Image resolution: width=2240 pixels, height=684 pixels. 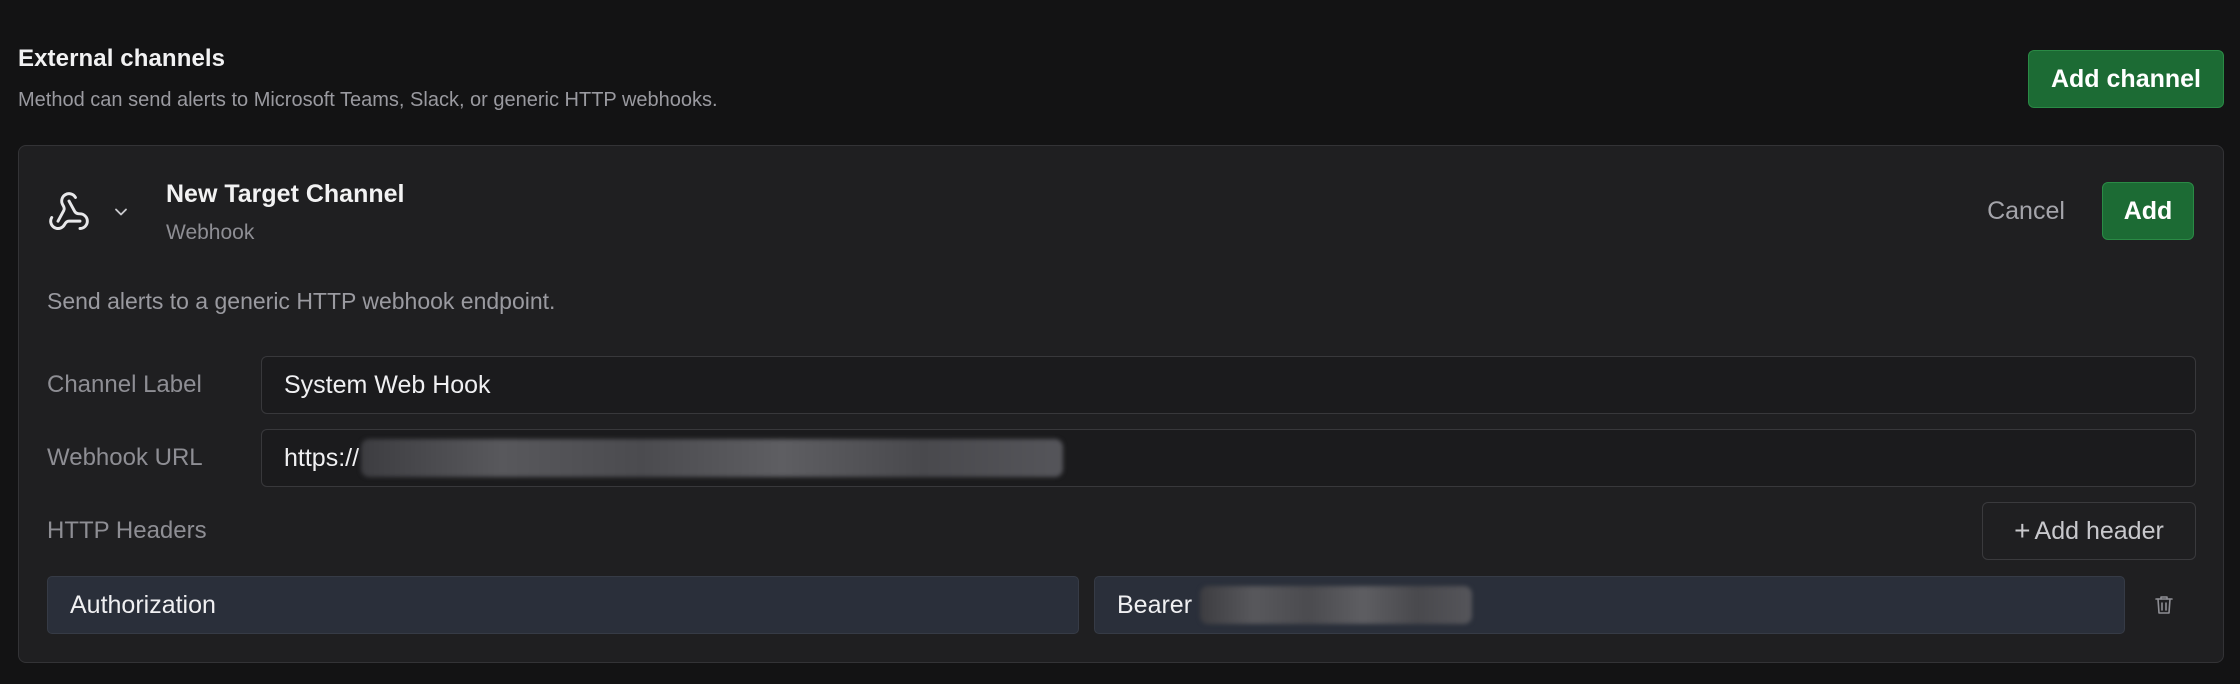 I want to click on header-value-input: Bearer, so click(x=1609, y=605).